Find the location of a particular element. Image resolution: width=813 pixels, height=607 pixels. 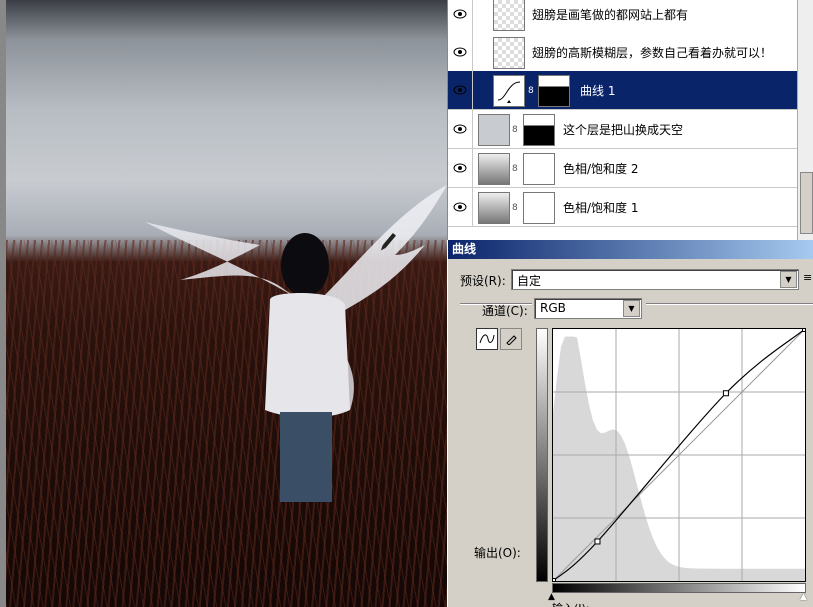

preset-value: 自定 is located at coordinates (529, 281).